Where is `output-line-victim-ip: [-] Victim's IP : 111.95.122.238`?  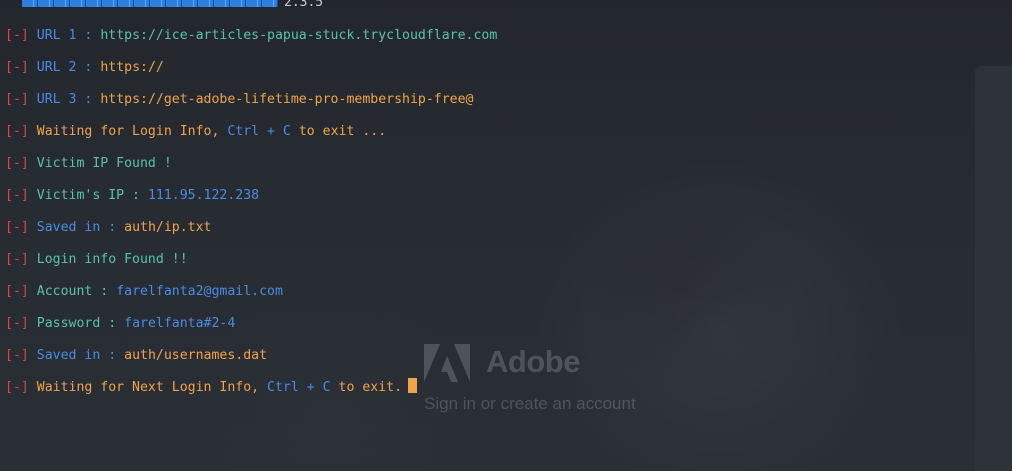 output-line-victim-ip: [-] Victim's IP : 111.95.122.238 is located at coordinates (251, 202).